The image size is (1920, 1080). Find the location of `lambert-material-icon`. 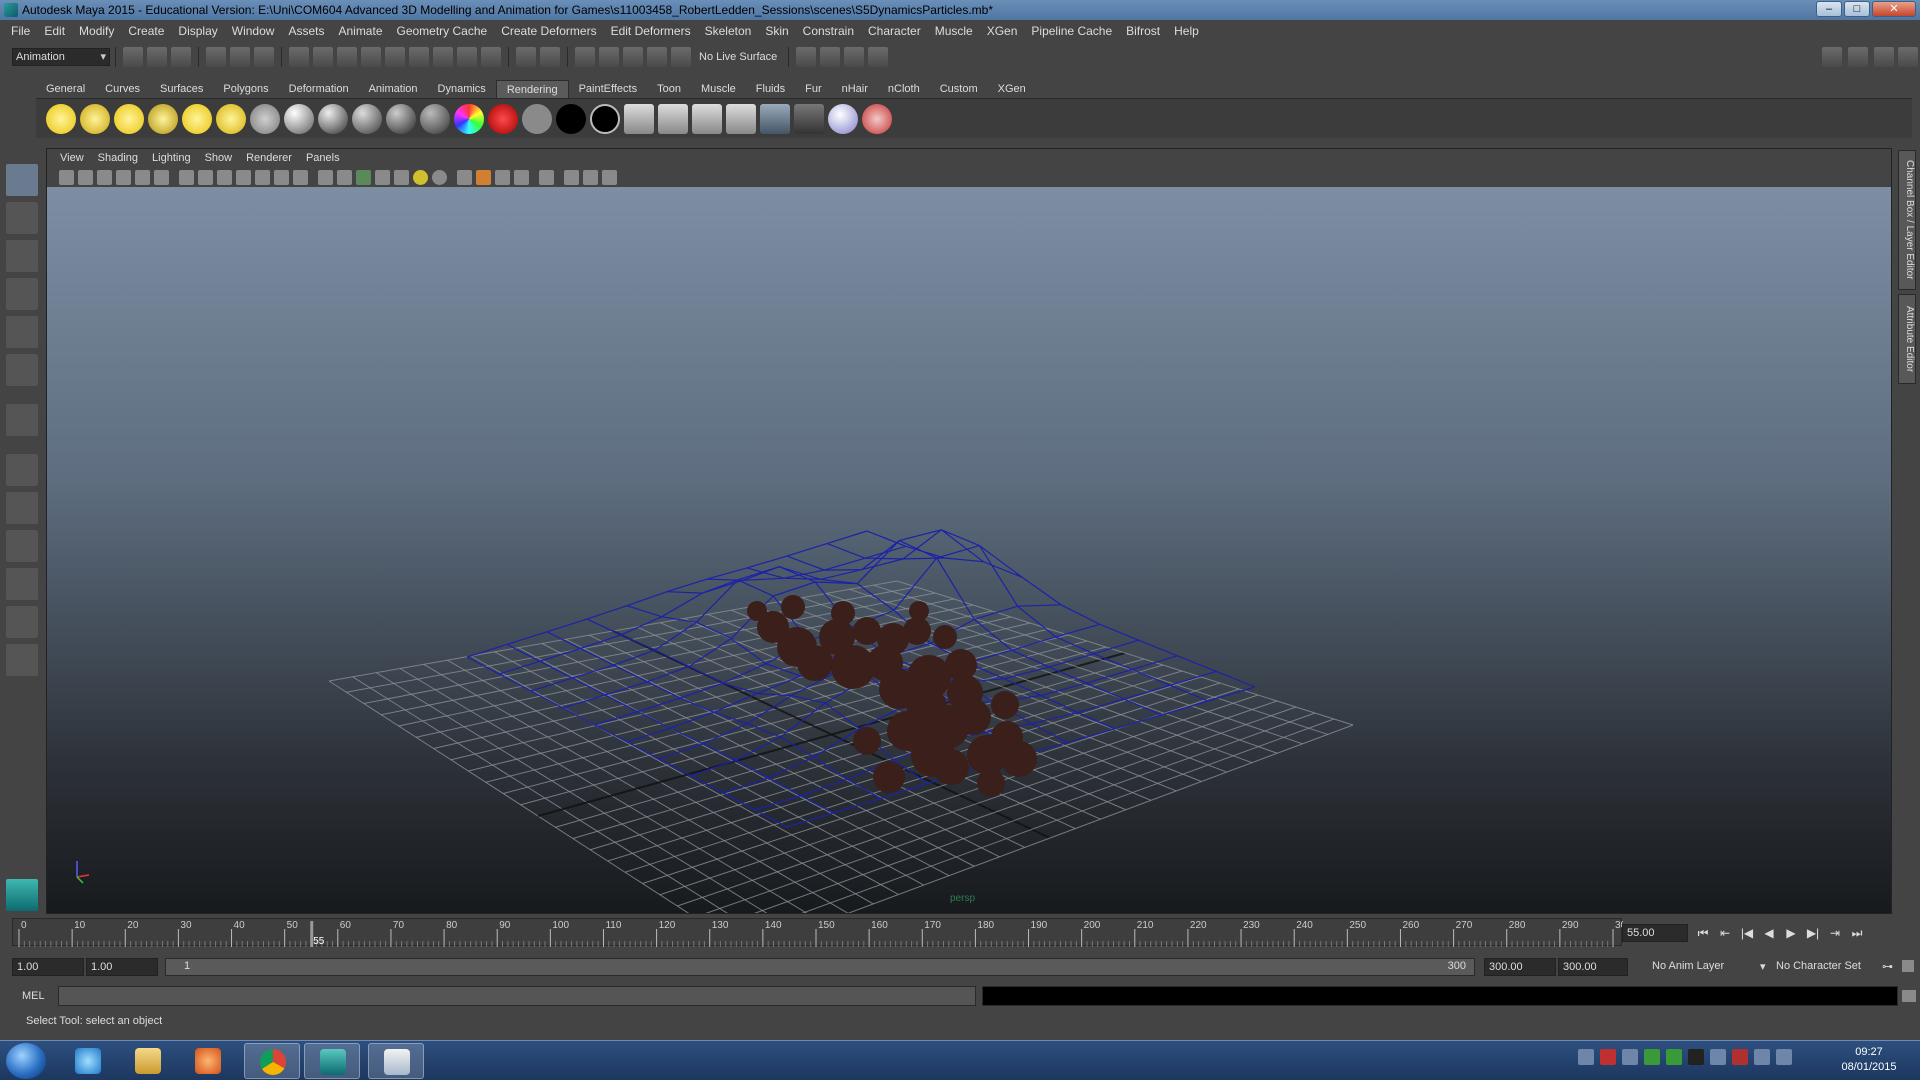

lambert-material-icon is located at coordinates (299, 118).